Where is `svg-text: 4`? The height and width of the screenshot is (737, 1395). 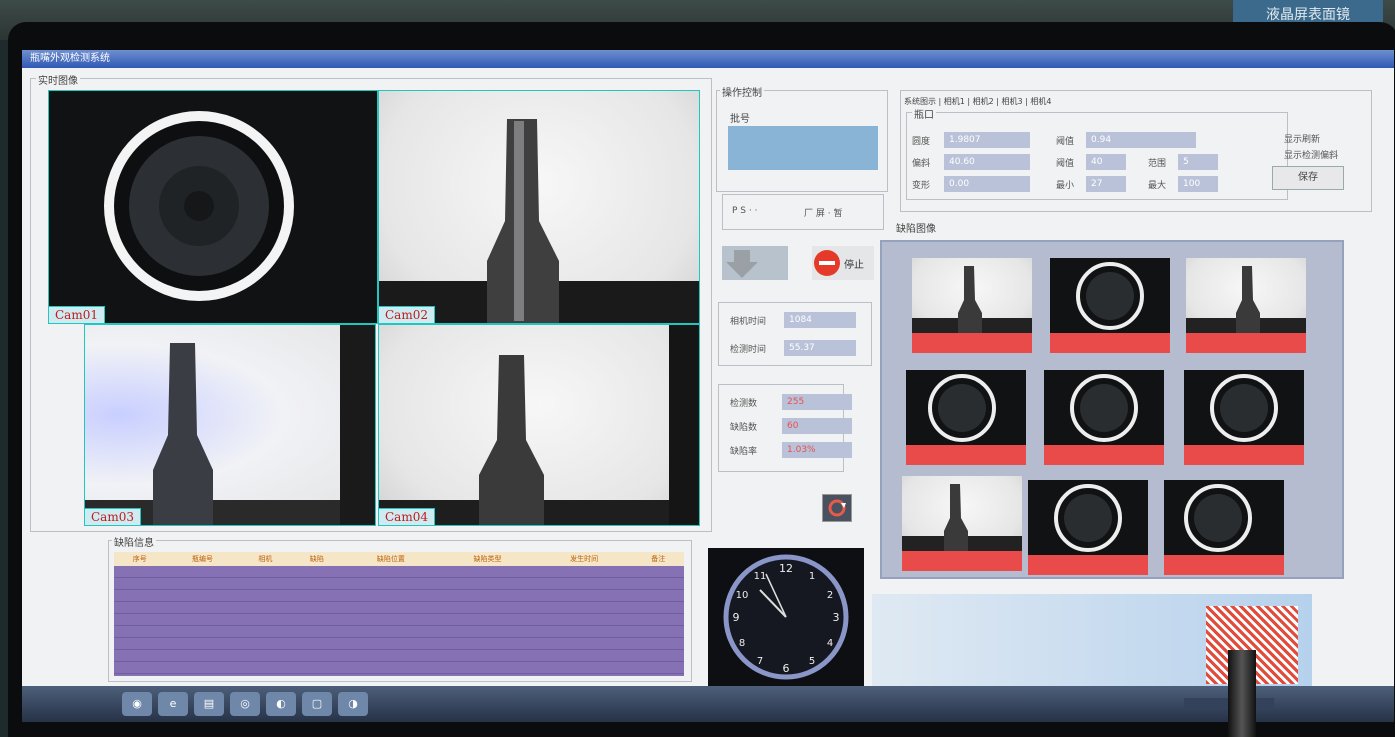
svg-text: 4 is located at coordinates (830, 643).